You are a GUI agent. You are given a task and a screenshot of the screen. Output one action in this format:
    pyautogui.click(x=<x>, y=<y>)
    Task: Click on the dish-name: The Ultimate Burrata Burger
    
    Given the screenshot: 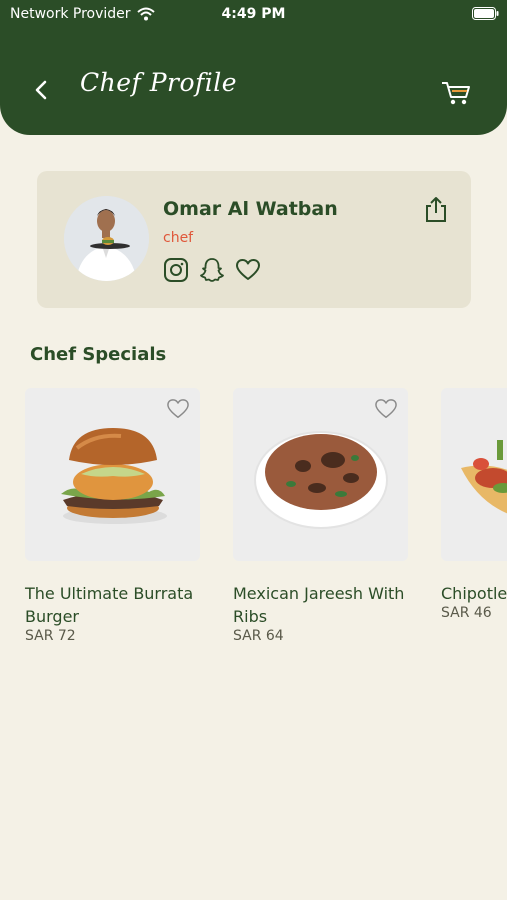 What is the action you would take?
    pyautogui.click(x=109, y=605)
    